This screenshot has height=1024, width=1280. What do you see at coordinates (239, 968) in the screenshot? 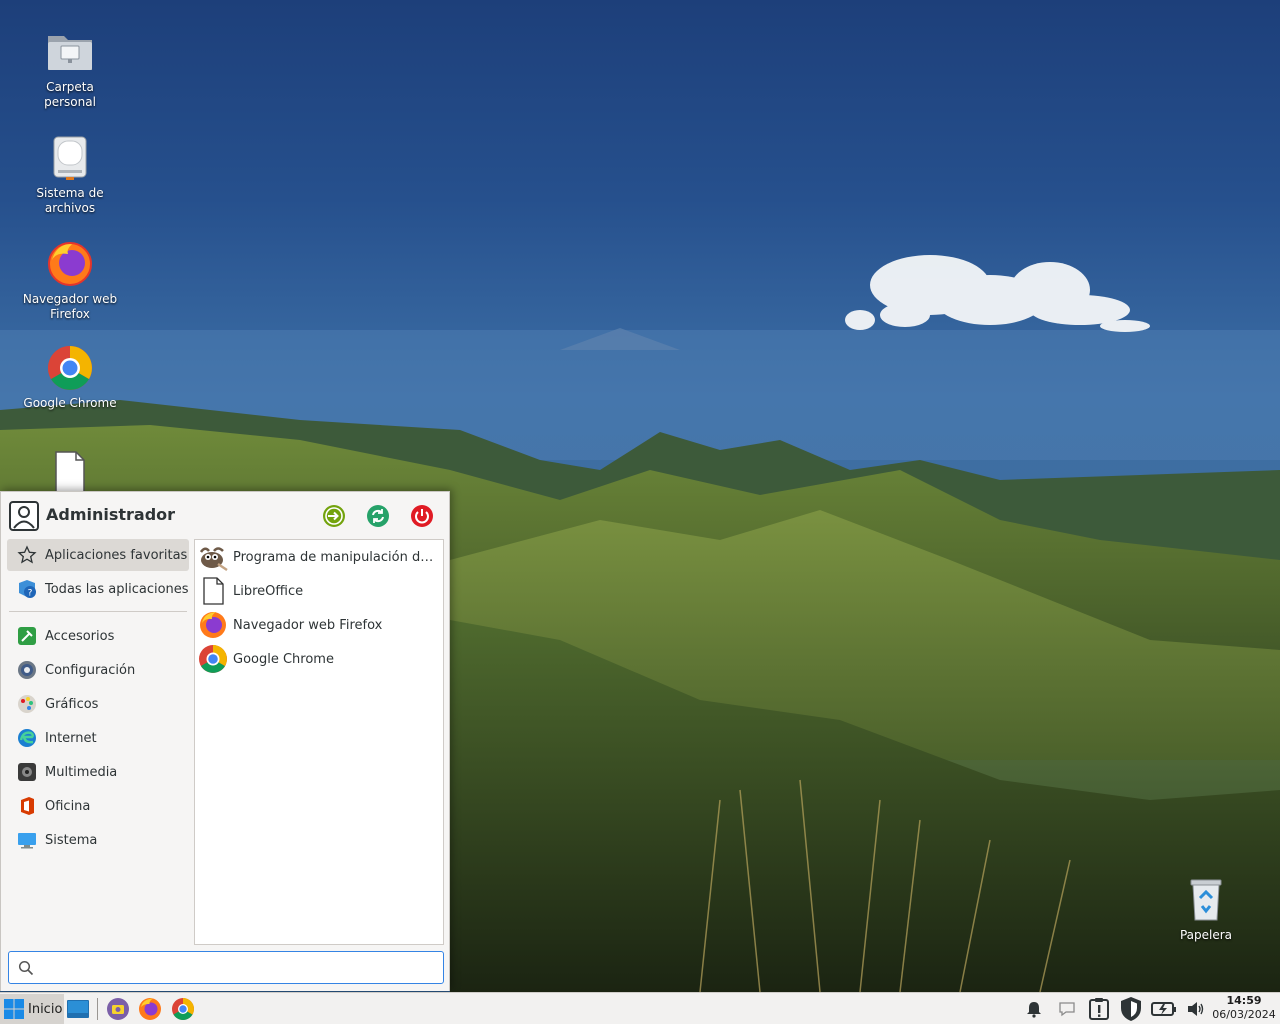
I see `search-input` at bounding box center [239, 968].